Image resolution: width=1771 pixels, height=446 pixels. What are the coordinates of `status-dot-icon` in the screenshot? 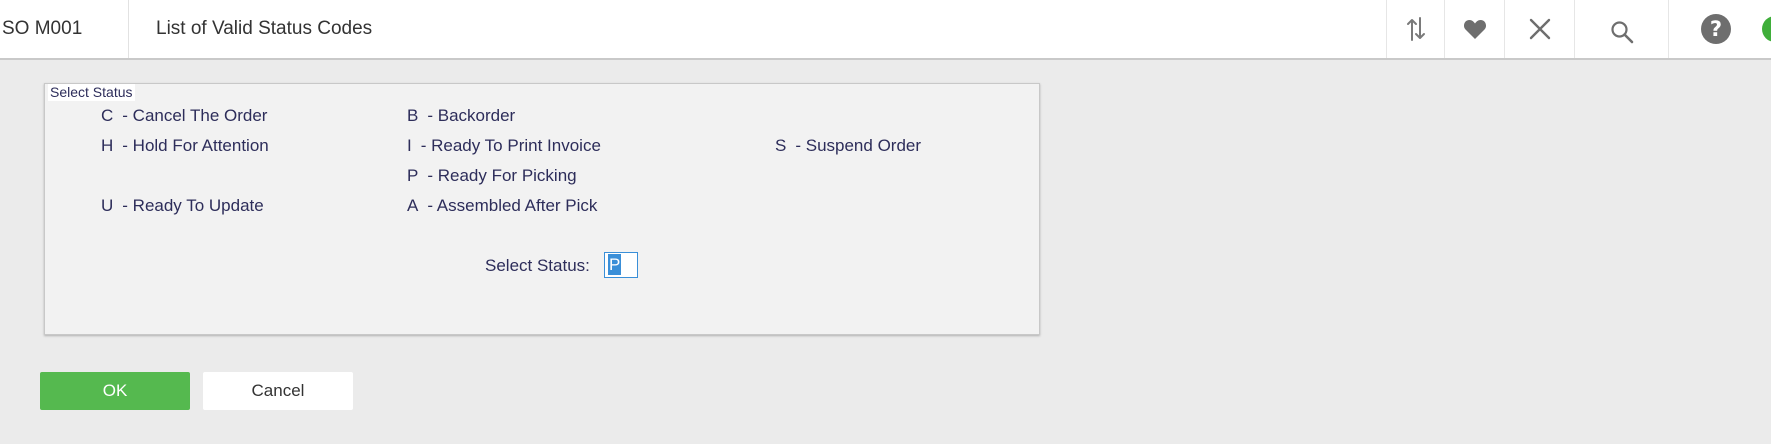 It's located at (1766, 29).